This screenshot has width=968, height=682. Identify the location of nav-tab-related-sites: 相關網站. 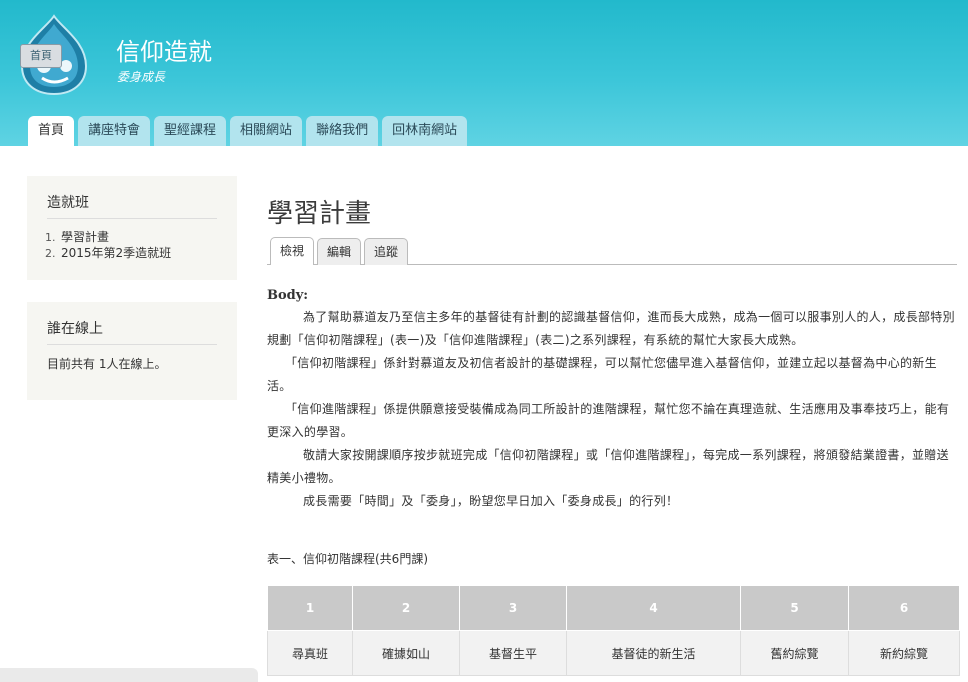
(266, 131).